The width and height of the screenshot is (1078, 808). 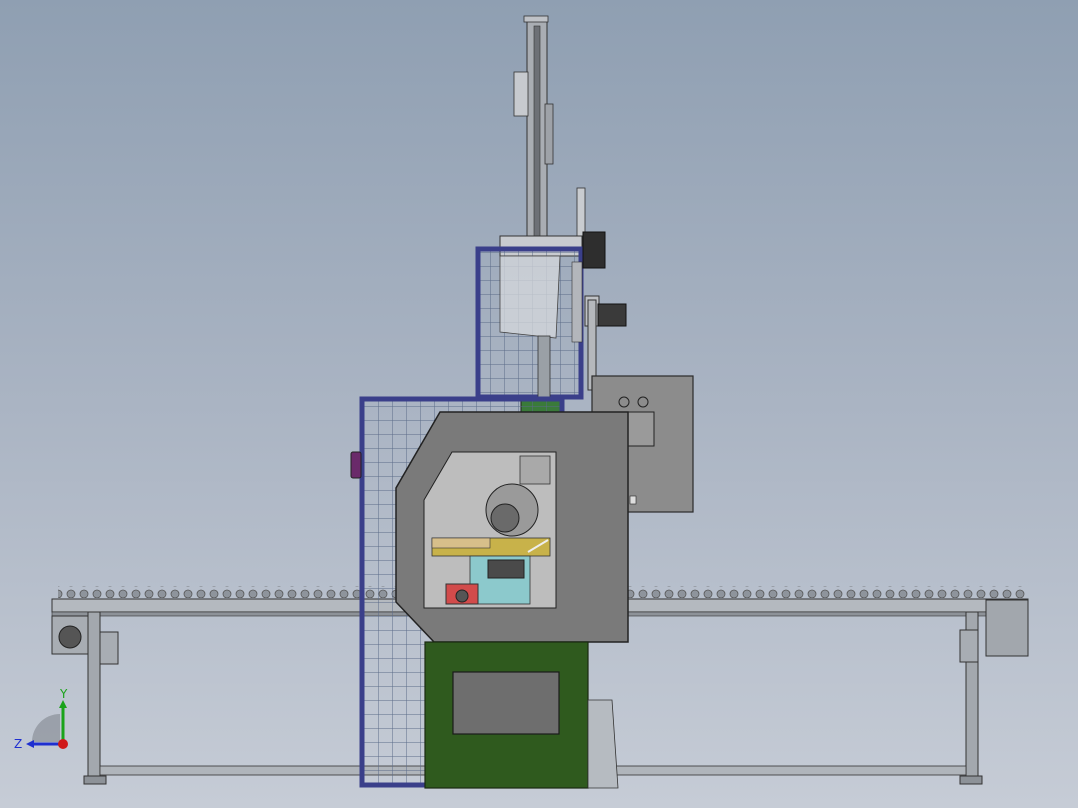 I want to click on orientation-triad: Y Z, so click(x=41, y=719).